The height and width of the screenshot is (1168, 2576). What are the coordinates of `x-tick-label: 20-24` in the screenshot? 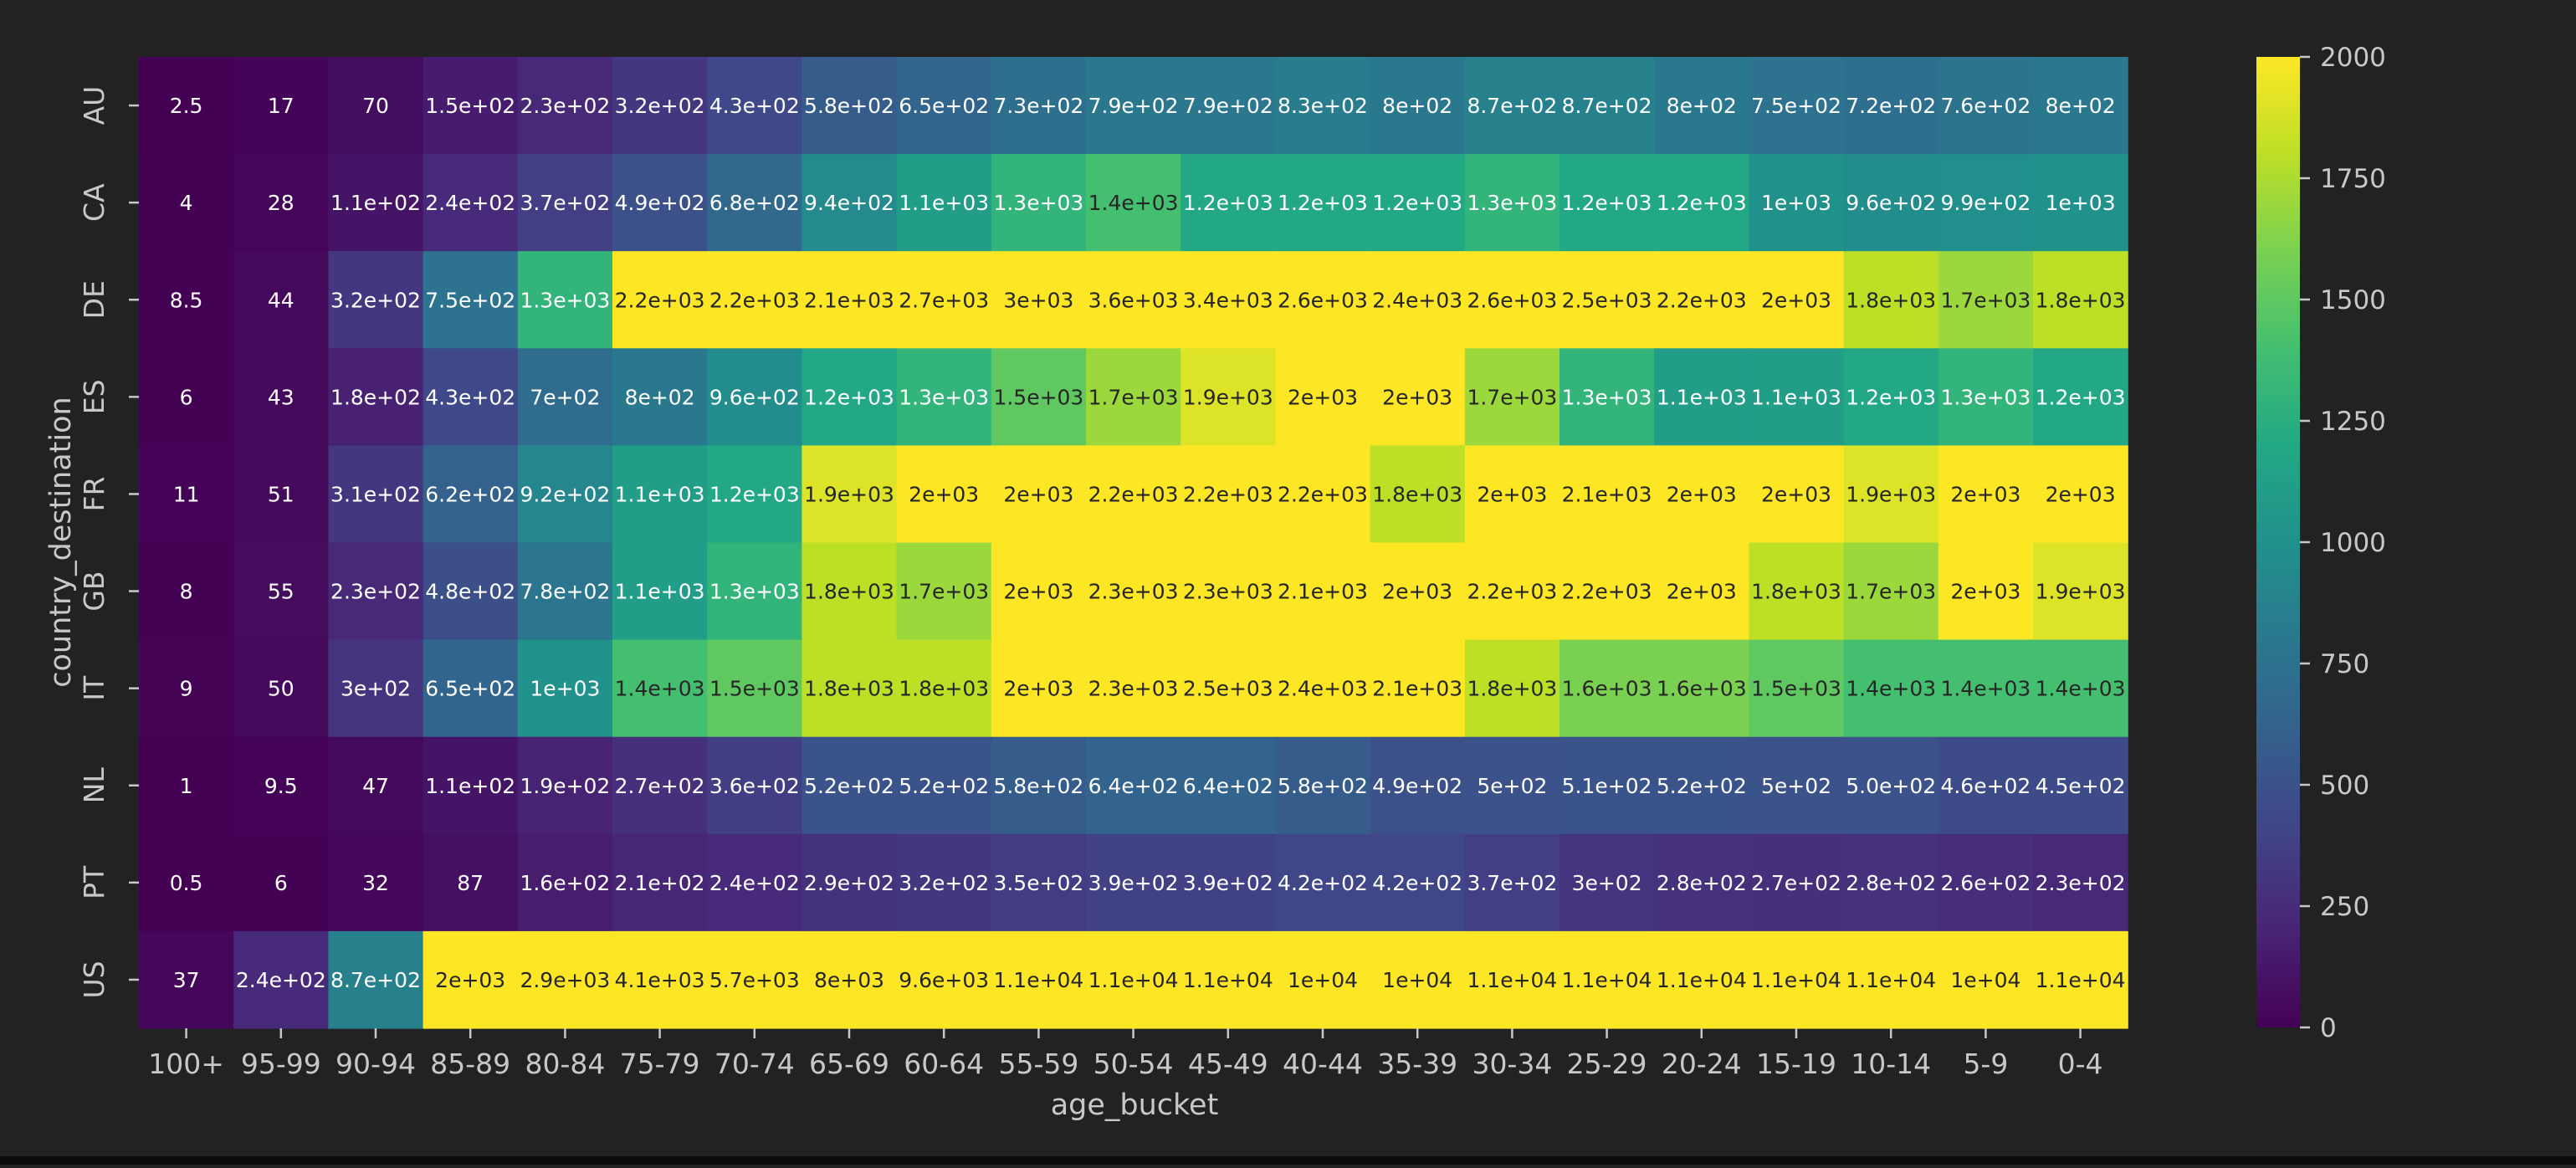 It's located at (1702, 1064).